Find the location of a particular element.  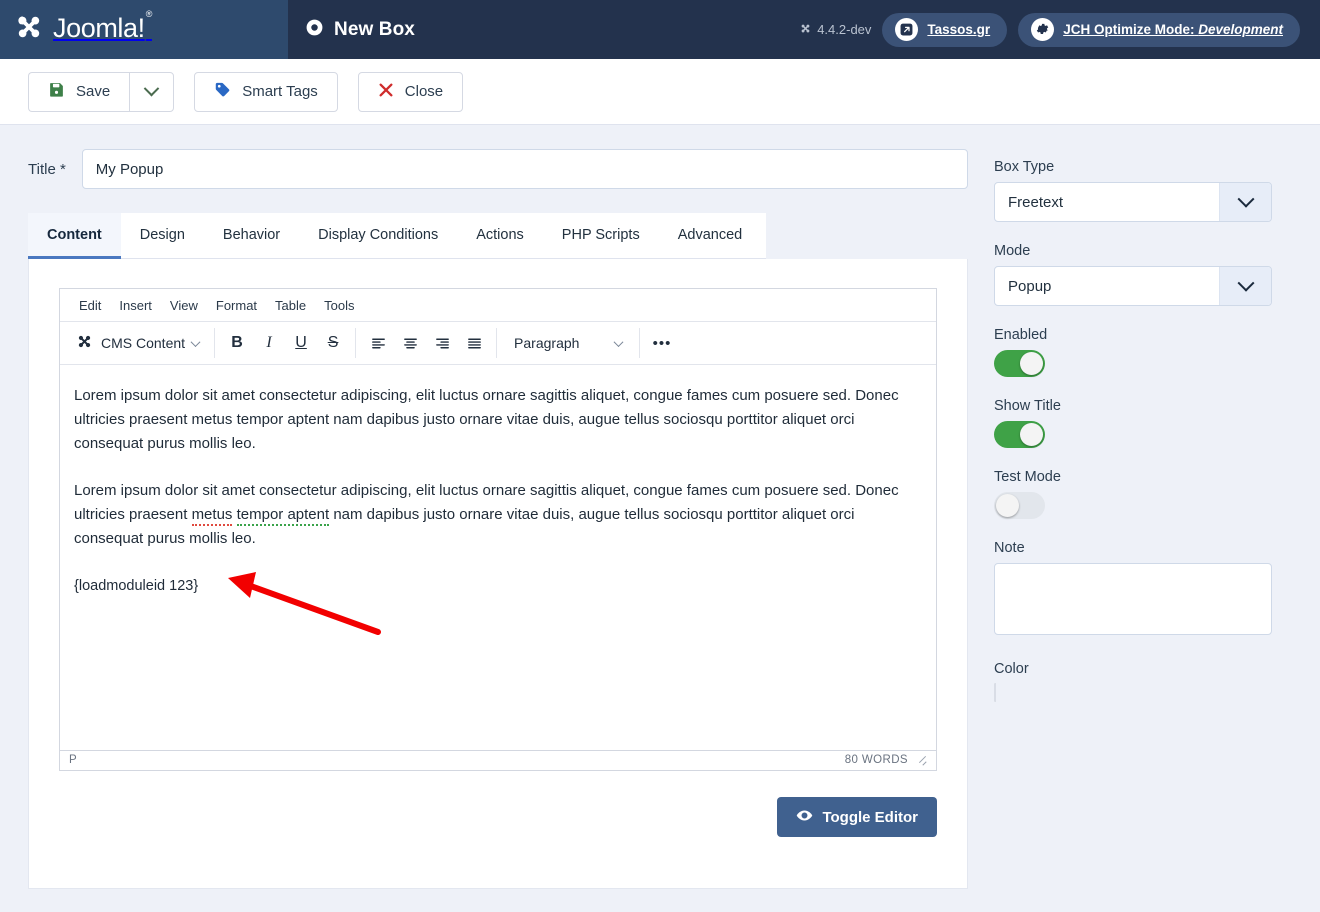

editor-menubar: Edit Insert View Format Table Tools is located at coordinates (498, 305).